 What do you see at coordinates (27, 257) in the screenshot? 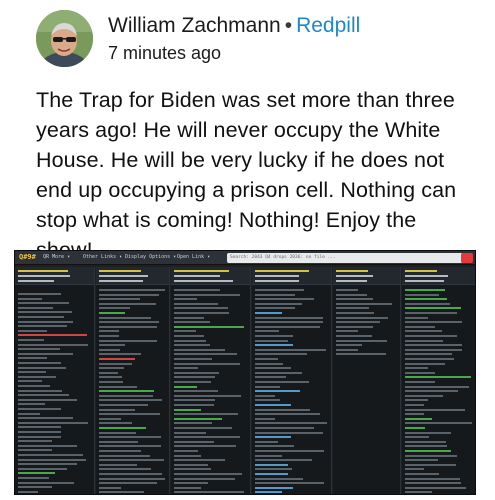
I see `screenshot-logo: Q#9#` at bounding box center [27, 257].